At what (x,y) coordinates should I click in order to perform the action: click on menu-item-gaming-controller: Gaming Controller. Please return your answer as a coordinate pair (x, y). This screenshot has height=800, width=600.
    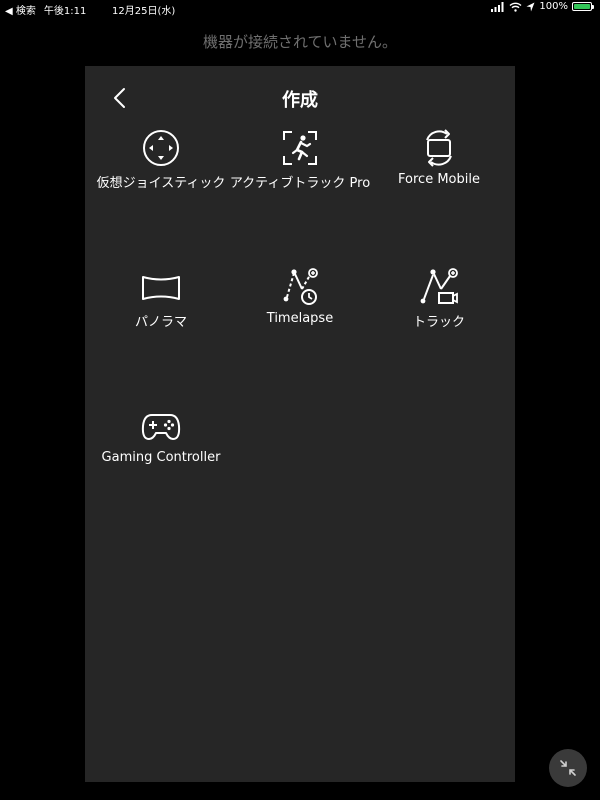
    Looking at the image, I should click on (161, 441).